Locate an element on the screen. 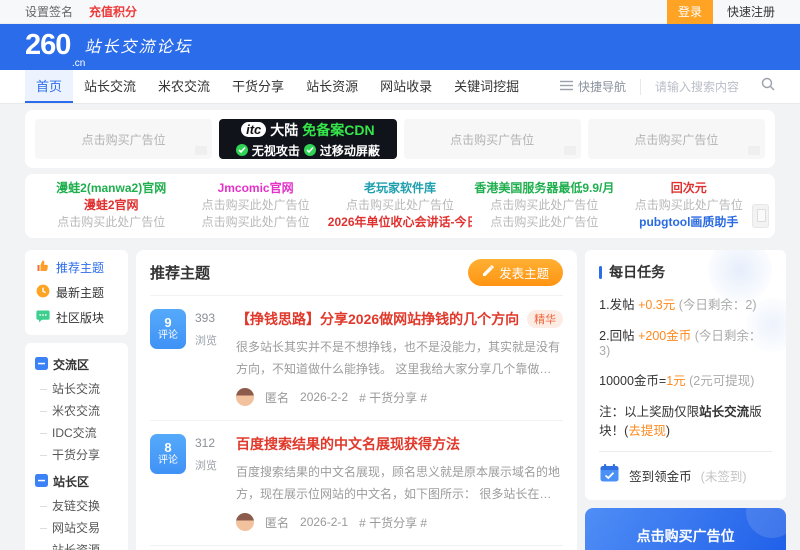 Image resolution: width=800 pixels, height=550 pixels. buy-ad-banner: 点击购买广告位 is located at coordinates (686, 529).